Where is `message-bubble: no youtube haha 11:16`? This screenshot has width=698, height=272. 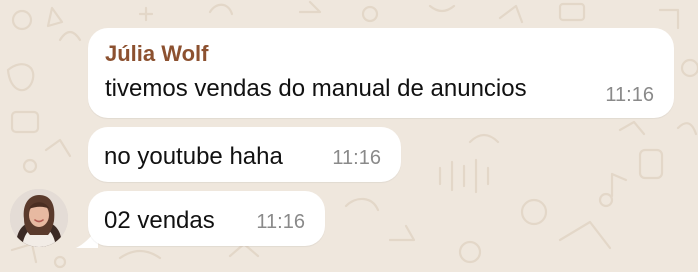 message-bubble: no youtube haha 11:16 is located at coordinates (244, 154).